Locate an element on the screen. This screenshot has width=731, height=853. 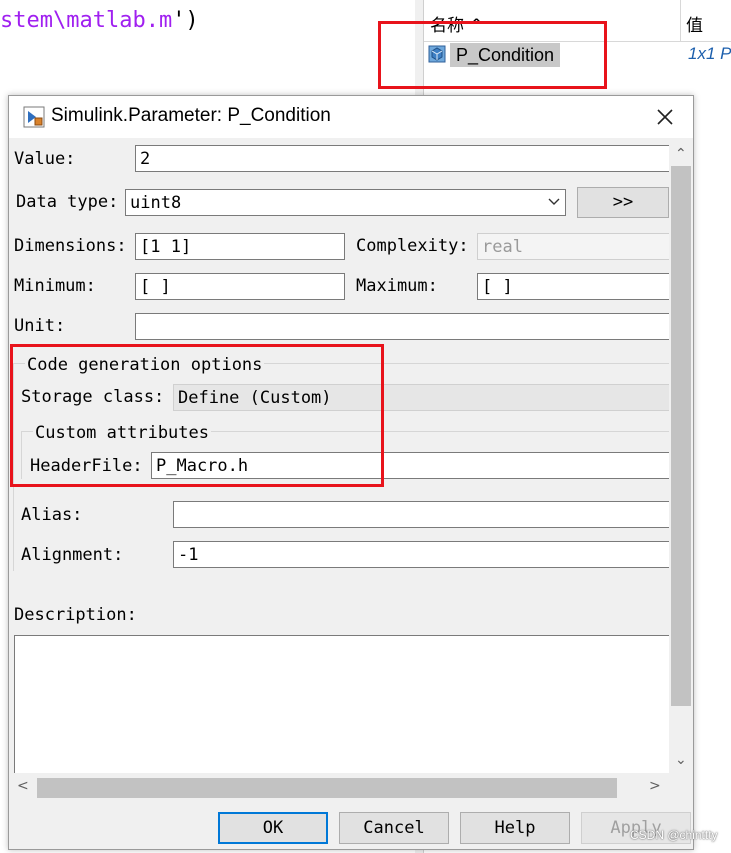
alias-field is located at coordinates (421, 514).